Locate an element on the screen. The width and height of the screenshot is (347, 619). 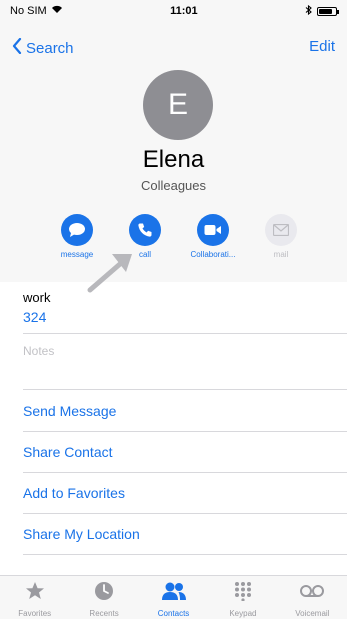
tab-recents: Recents is located at coordinates (103, 597).